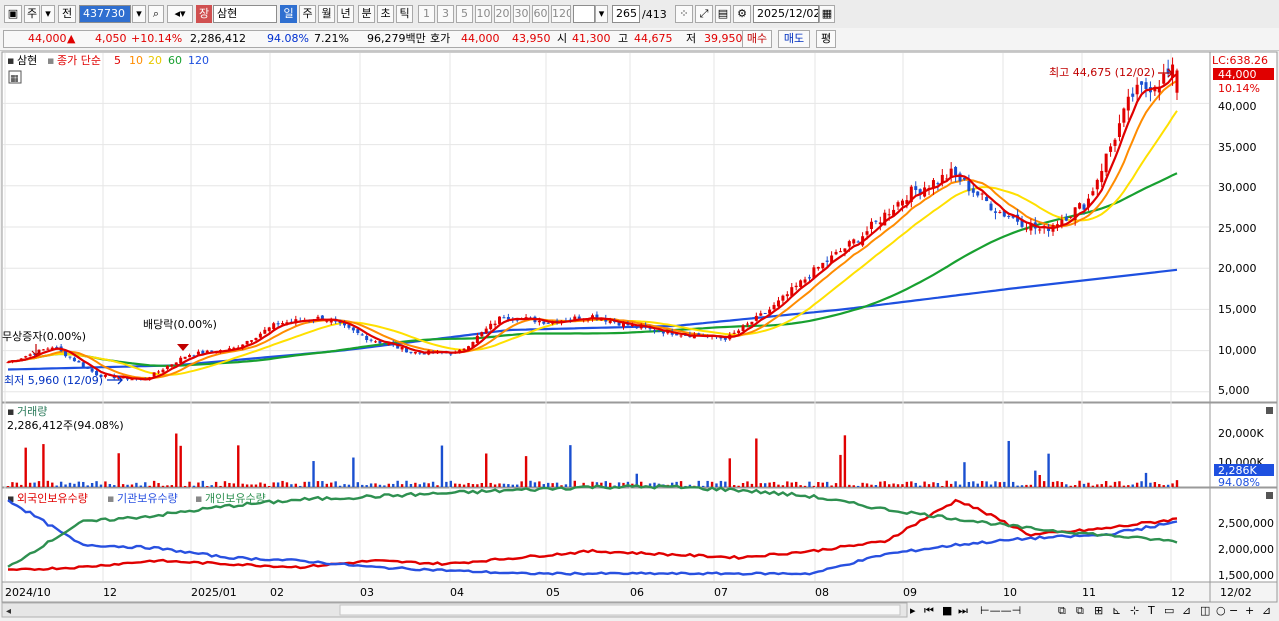  Describe the element at coordinates (136, 60) in the screenshot. I see `ma10-label: 10` at that location.